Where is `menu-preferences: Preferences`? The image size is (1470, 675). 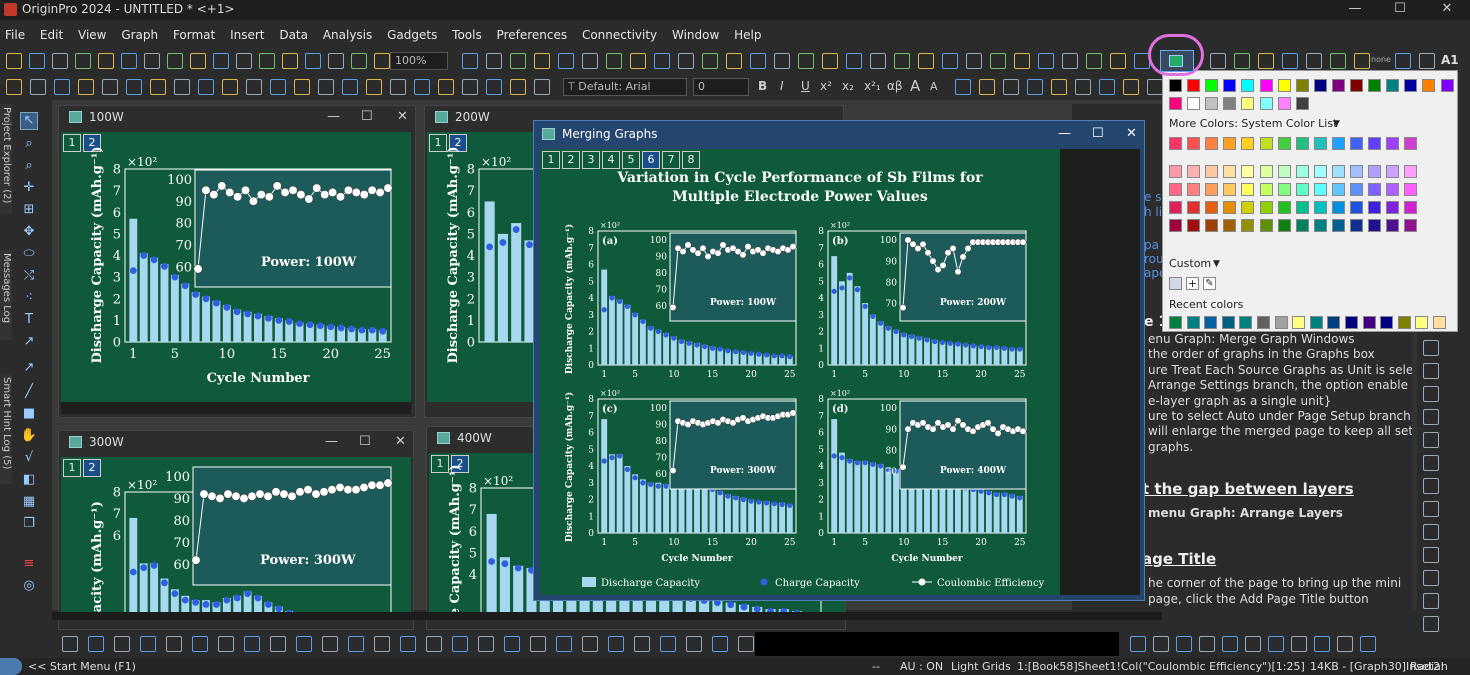
menu-preferences: Preferences is located at coordinates (533, 34).